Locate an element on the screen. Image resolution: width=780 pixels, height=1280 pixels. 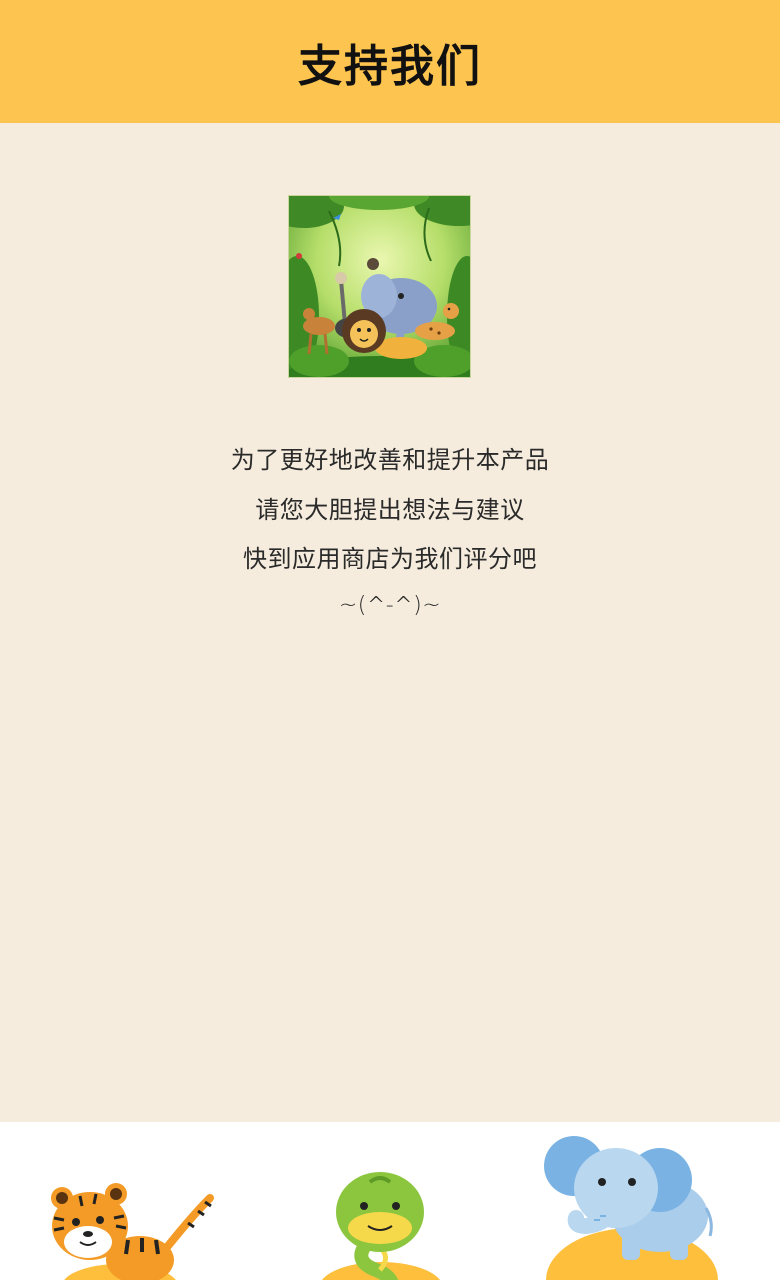
elephant-illustration is located at coordinates (631, 1208).